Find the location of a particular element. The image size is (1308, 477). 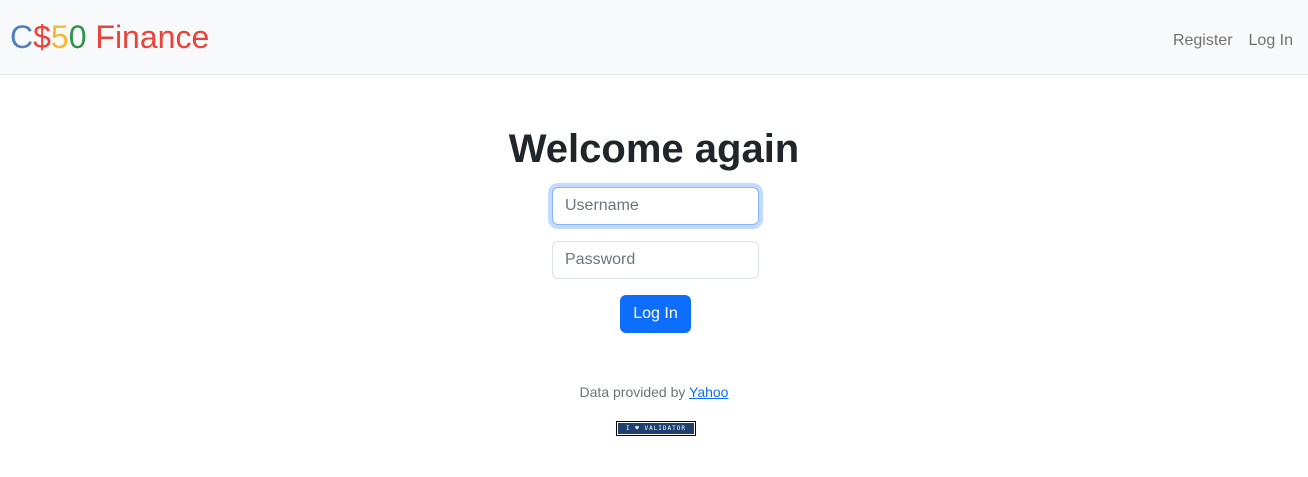

yahoo-link: Yahoo is located at coordinates (708, 392).